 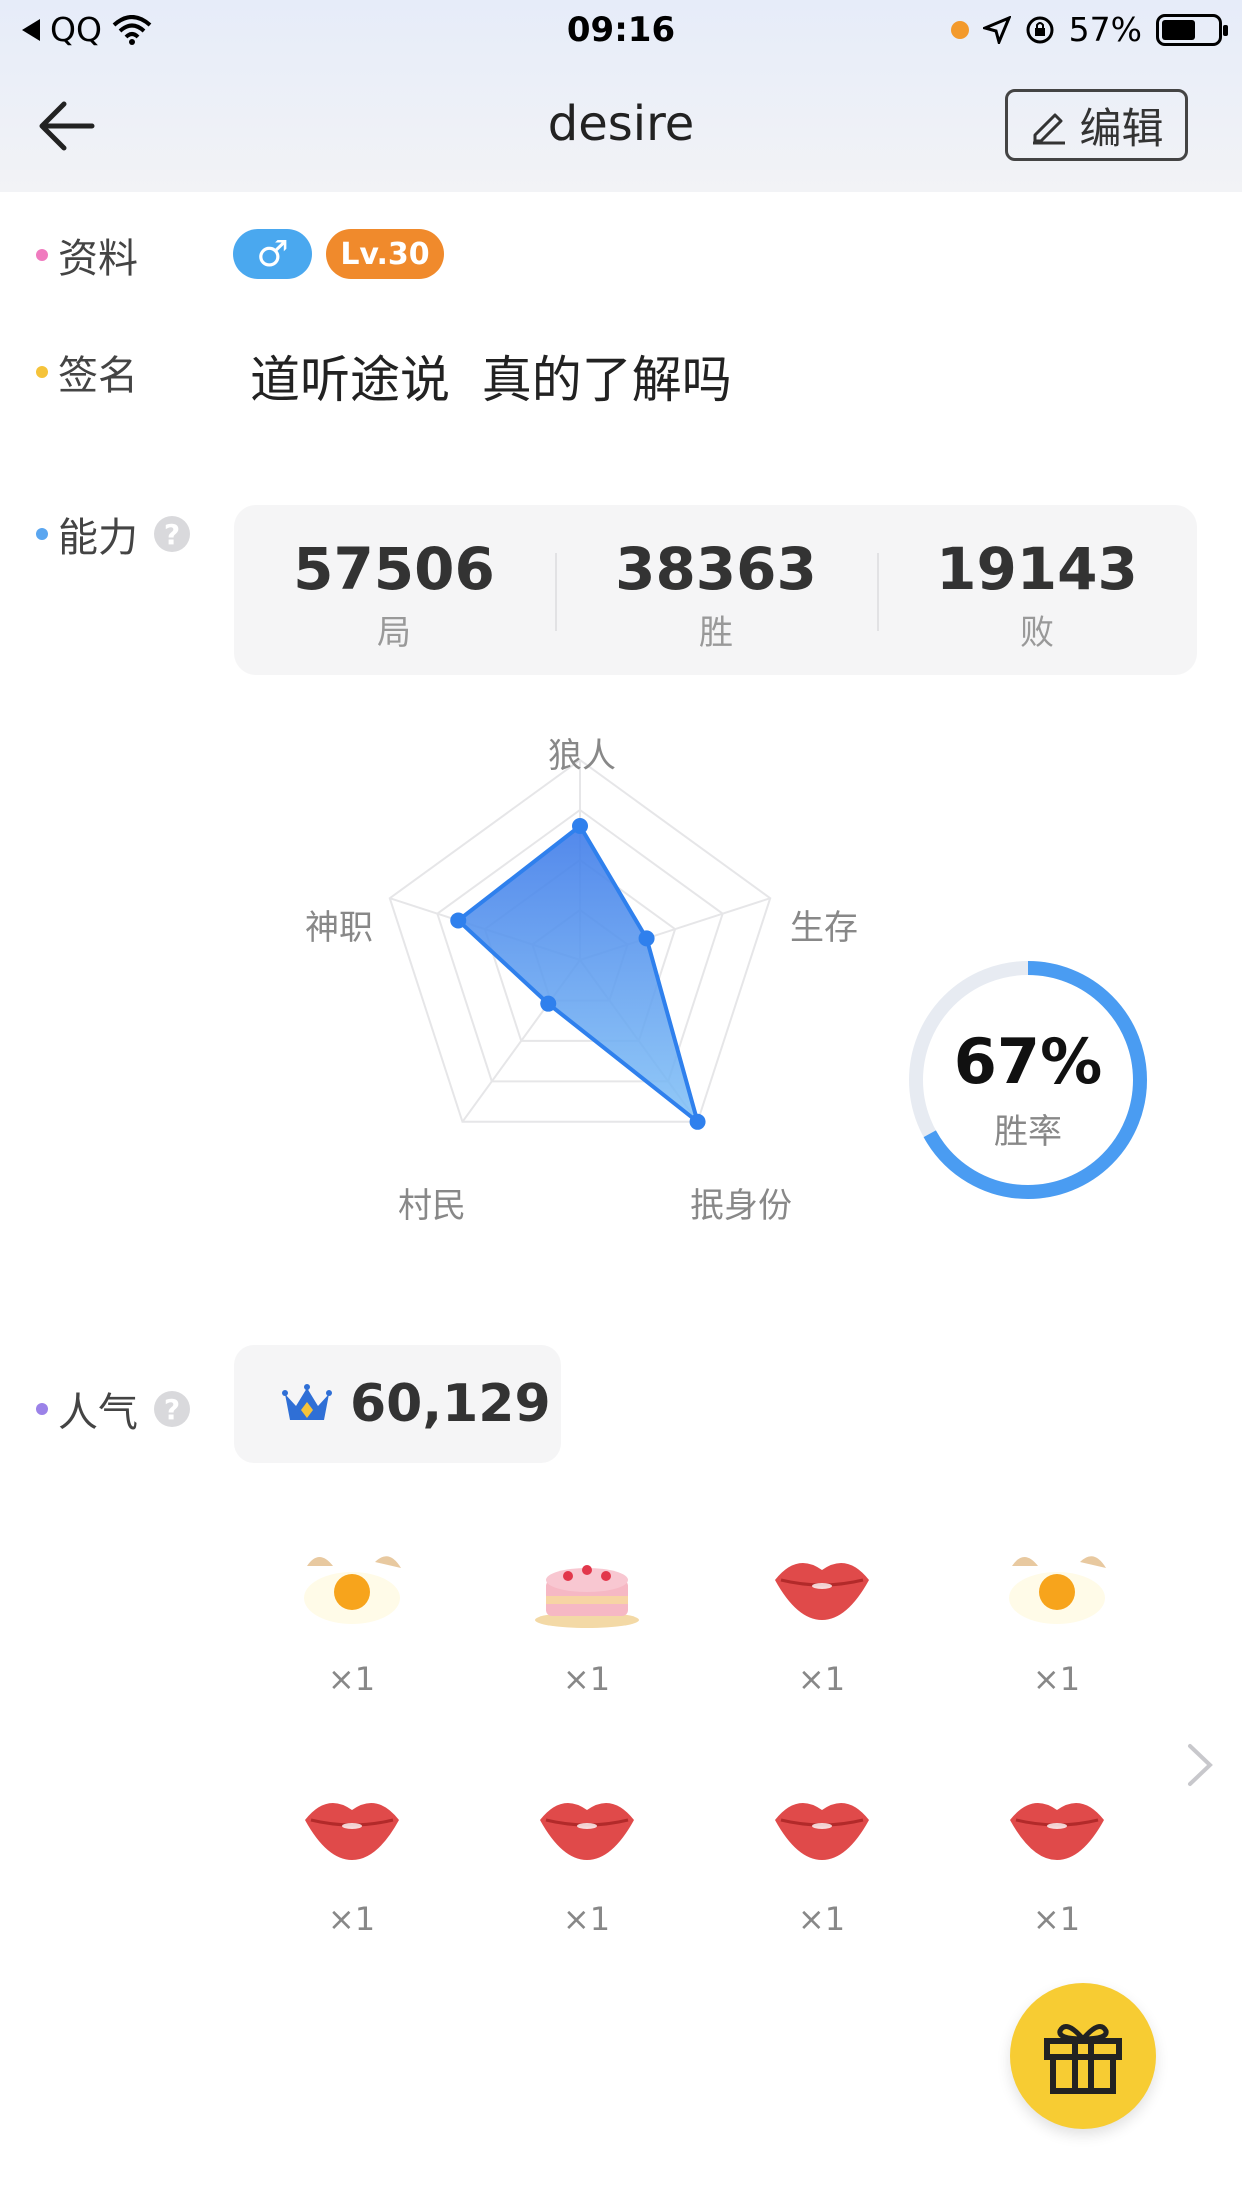 I want to click on radar-label-god: 神职, so click(x=339, y=928).